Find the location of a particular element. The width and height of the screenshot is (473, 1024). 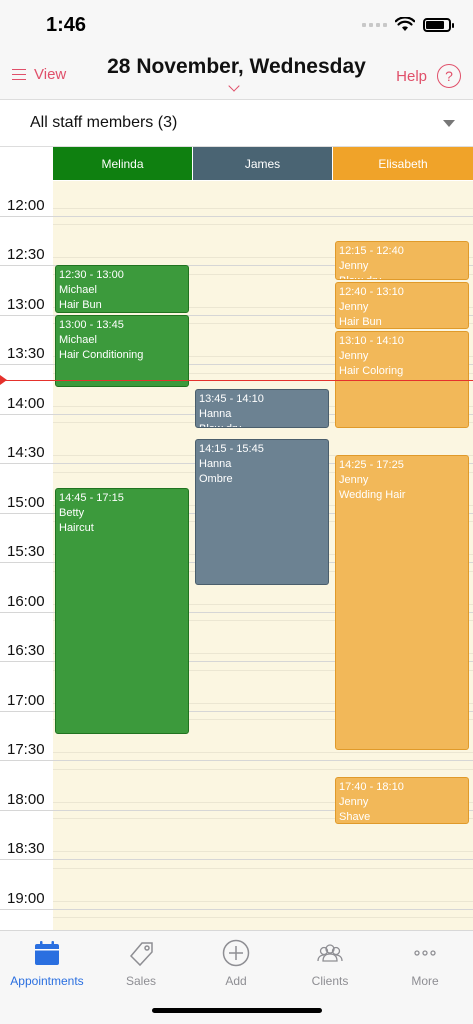

time-label: 13:30 is located at coordinates (26, 354).